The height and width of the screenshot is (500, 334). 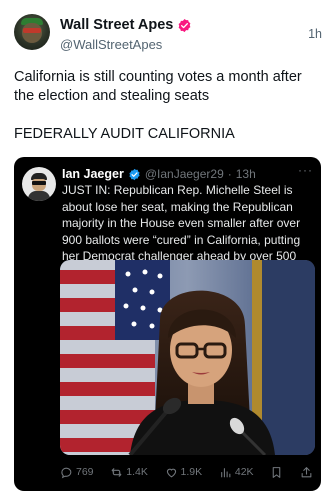 What do you see at coordinates (93, 174) in the screenshot?
I see `quoted-author-name: Ian Jaeger` at bounding box center [93, 174].